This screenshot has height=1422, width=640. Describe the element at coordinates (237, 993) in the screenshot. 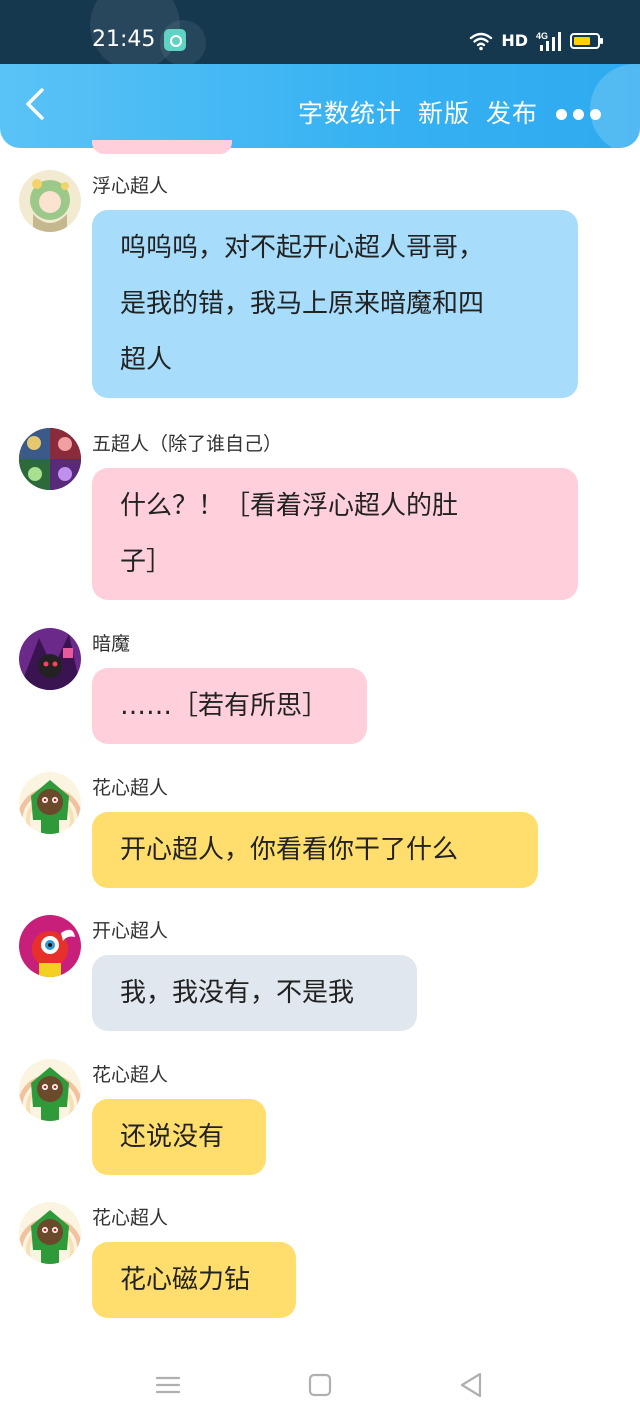

I see `message-text-line: 我，我没有，不是我` at that location.